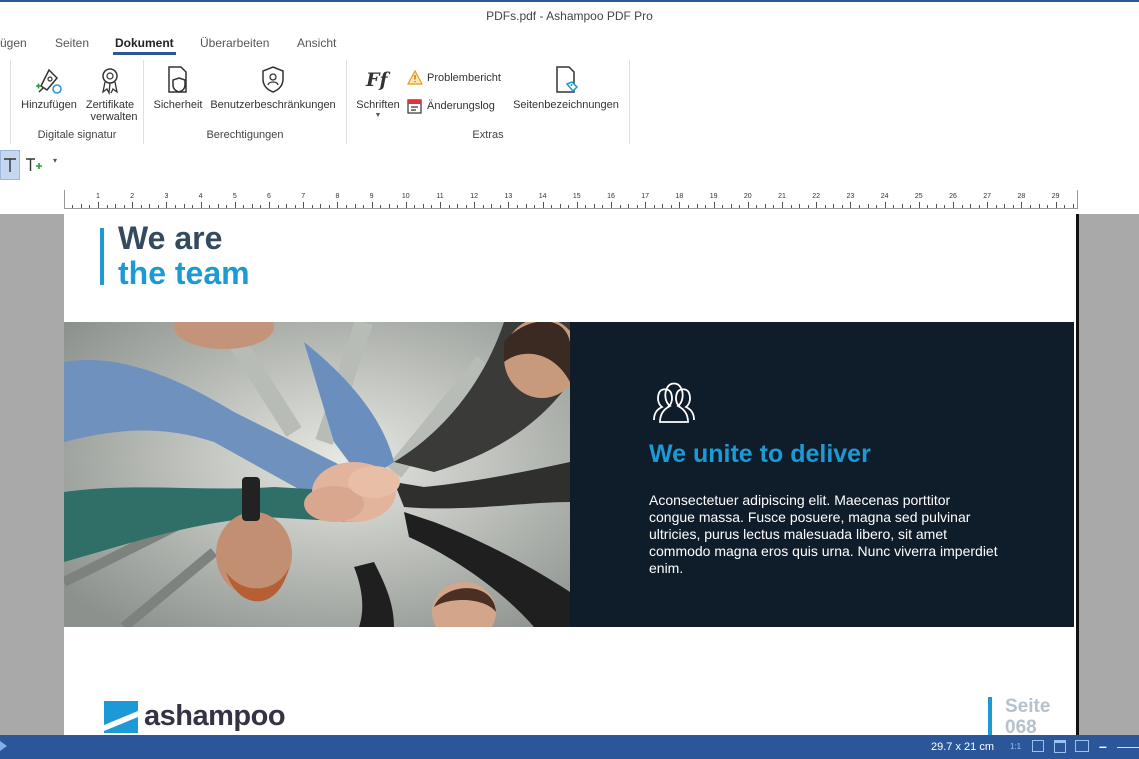 The height and width of the screenshot is (759, 1139). What do you see at coordinates (569, 15) in the screenshot?
I see `title-bar: PDFs.pdf - Ashampoo PDF Pro` at bounding box center [569, 15].